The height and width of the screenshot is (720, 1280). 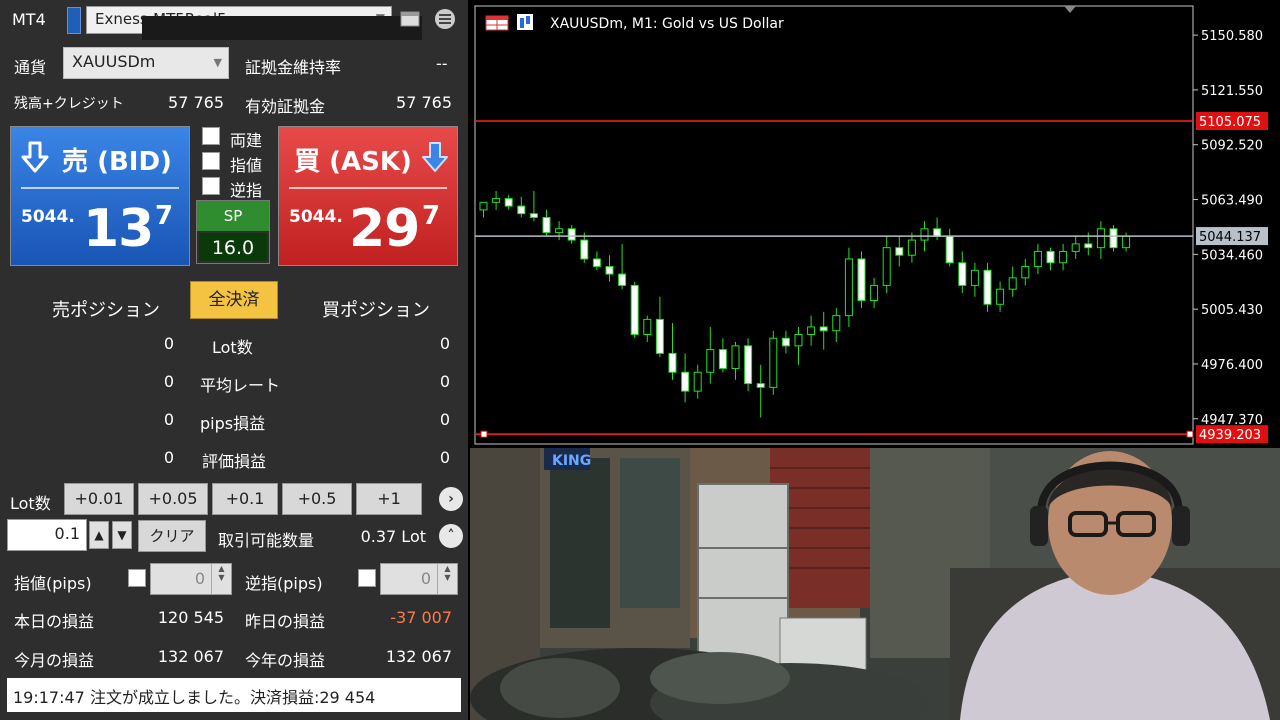 What do you see at coordinates (173, 499) in the screenshot?
I see `lot-add-0-05-button: +0.05` at bounding box center [173, 499].